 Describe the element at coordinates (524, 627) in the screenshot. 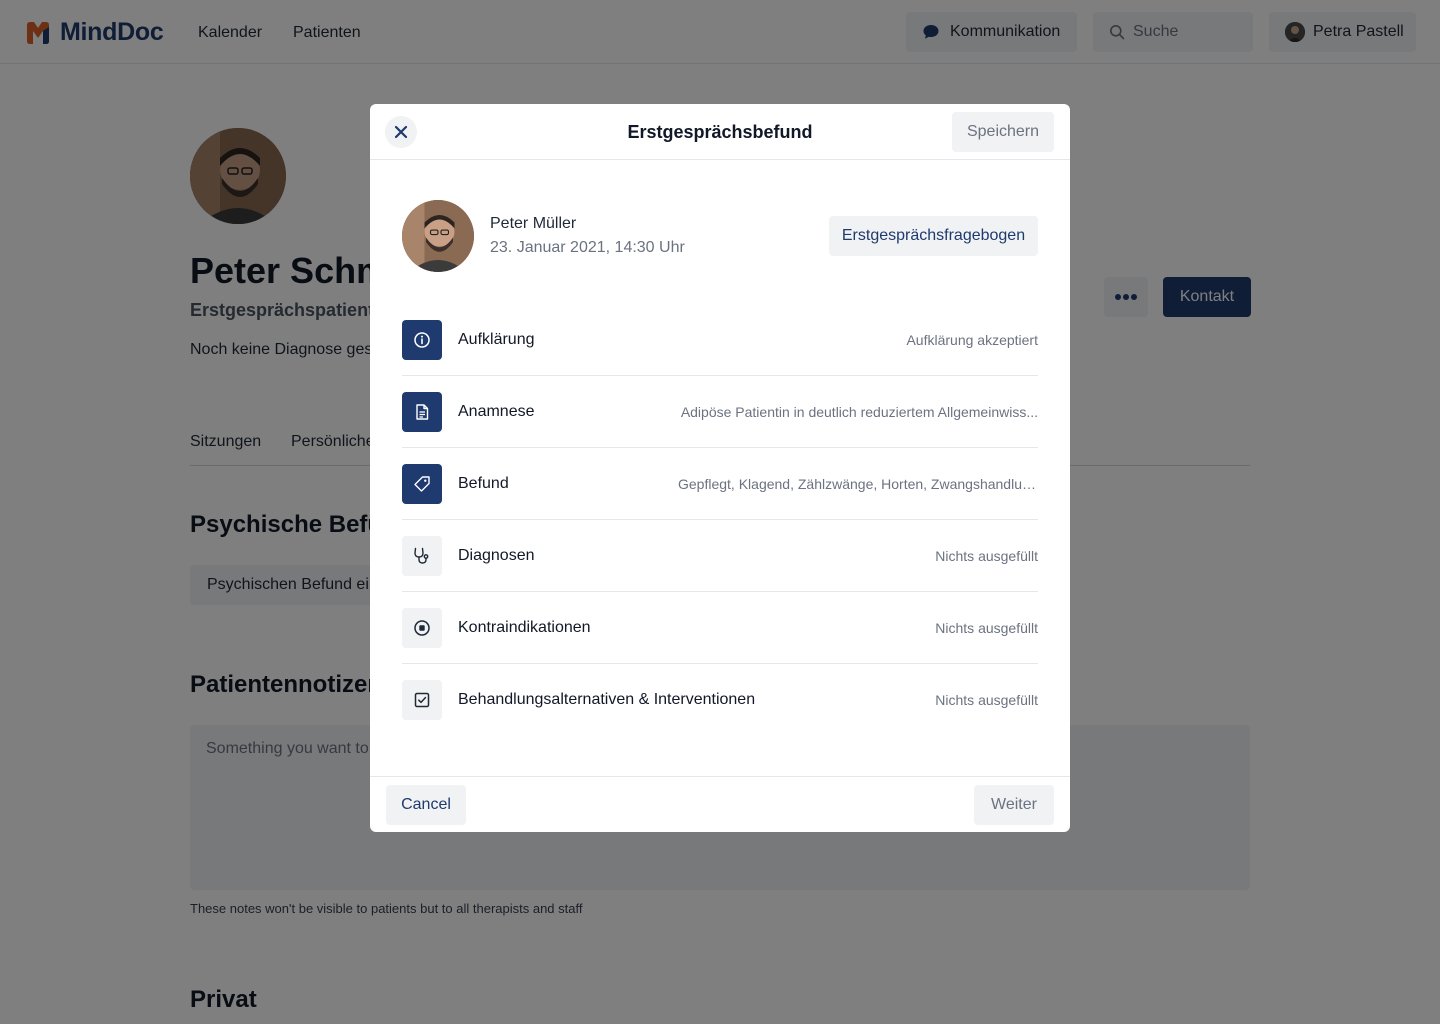

I see `section-label: Kontraindikationen` at that location.